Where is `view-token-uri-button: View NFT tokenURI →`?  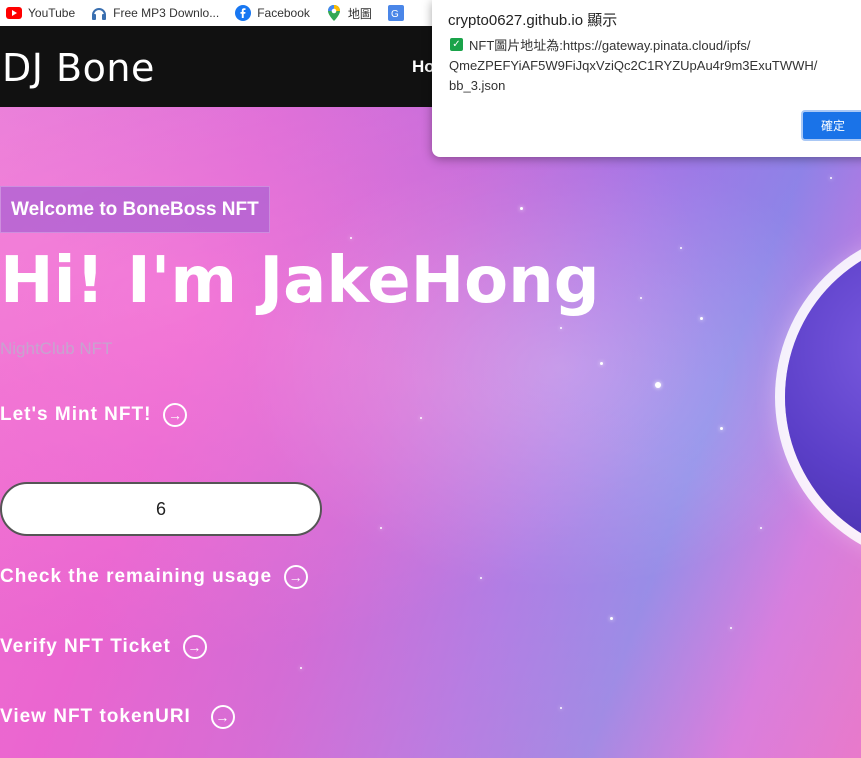
view-token-uri-button: View NFT tokenURI → is located at coordinates (117, 717).